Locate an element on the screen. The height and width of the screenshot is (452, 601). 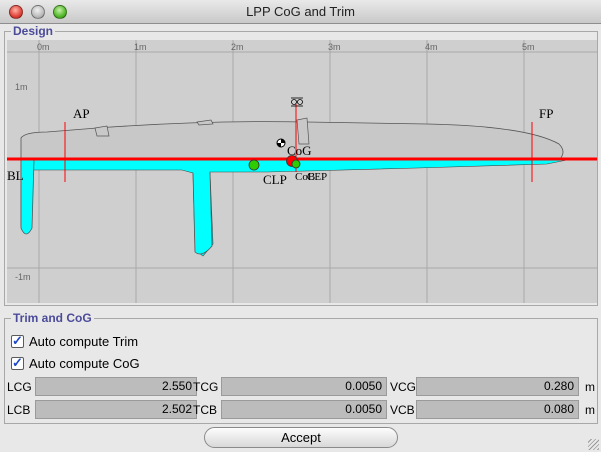
x-tick-5: 5m is located at coordinates (528, 47).